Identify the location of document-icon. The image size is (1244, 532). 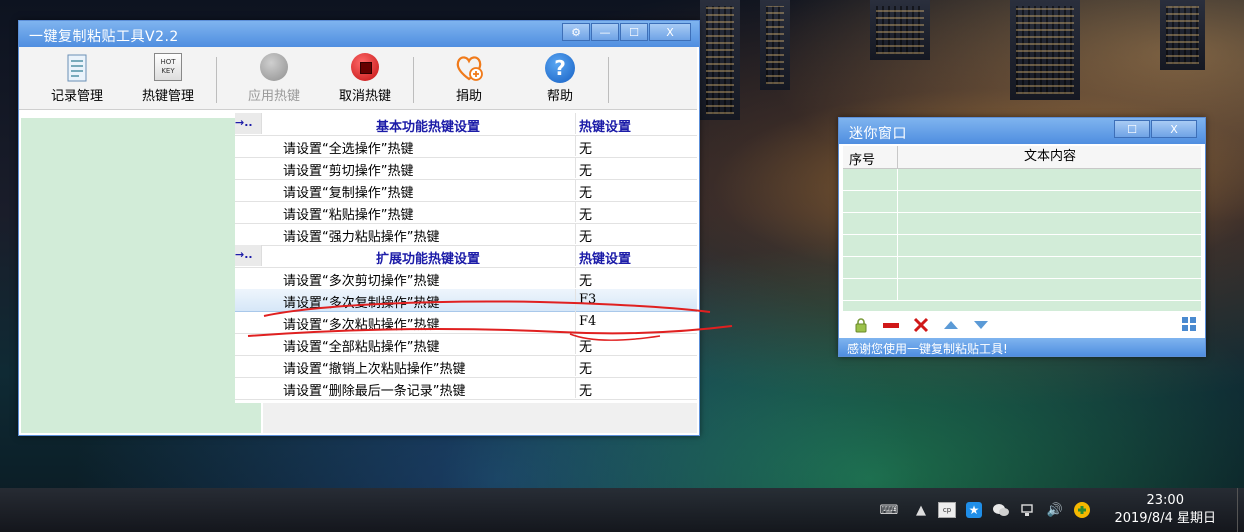
(77, 68).